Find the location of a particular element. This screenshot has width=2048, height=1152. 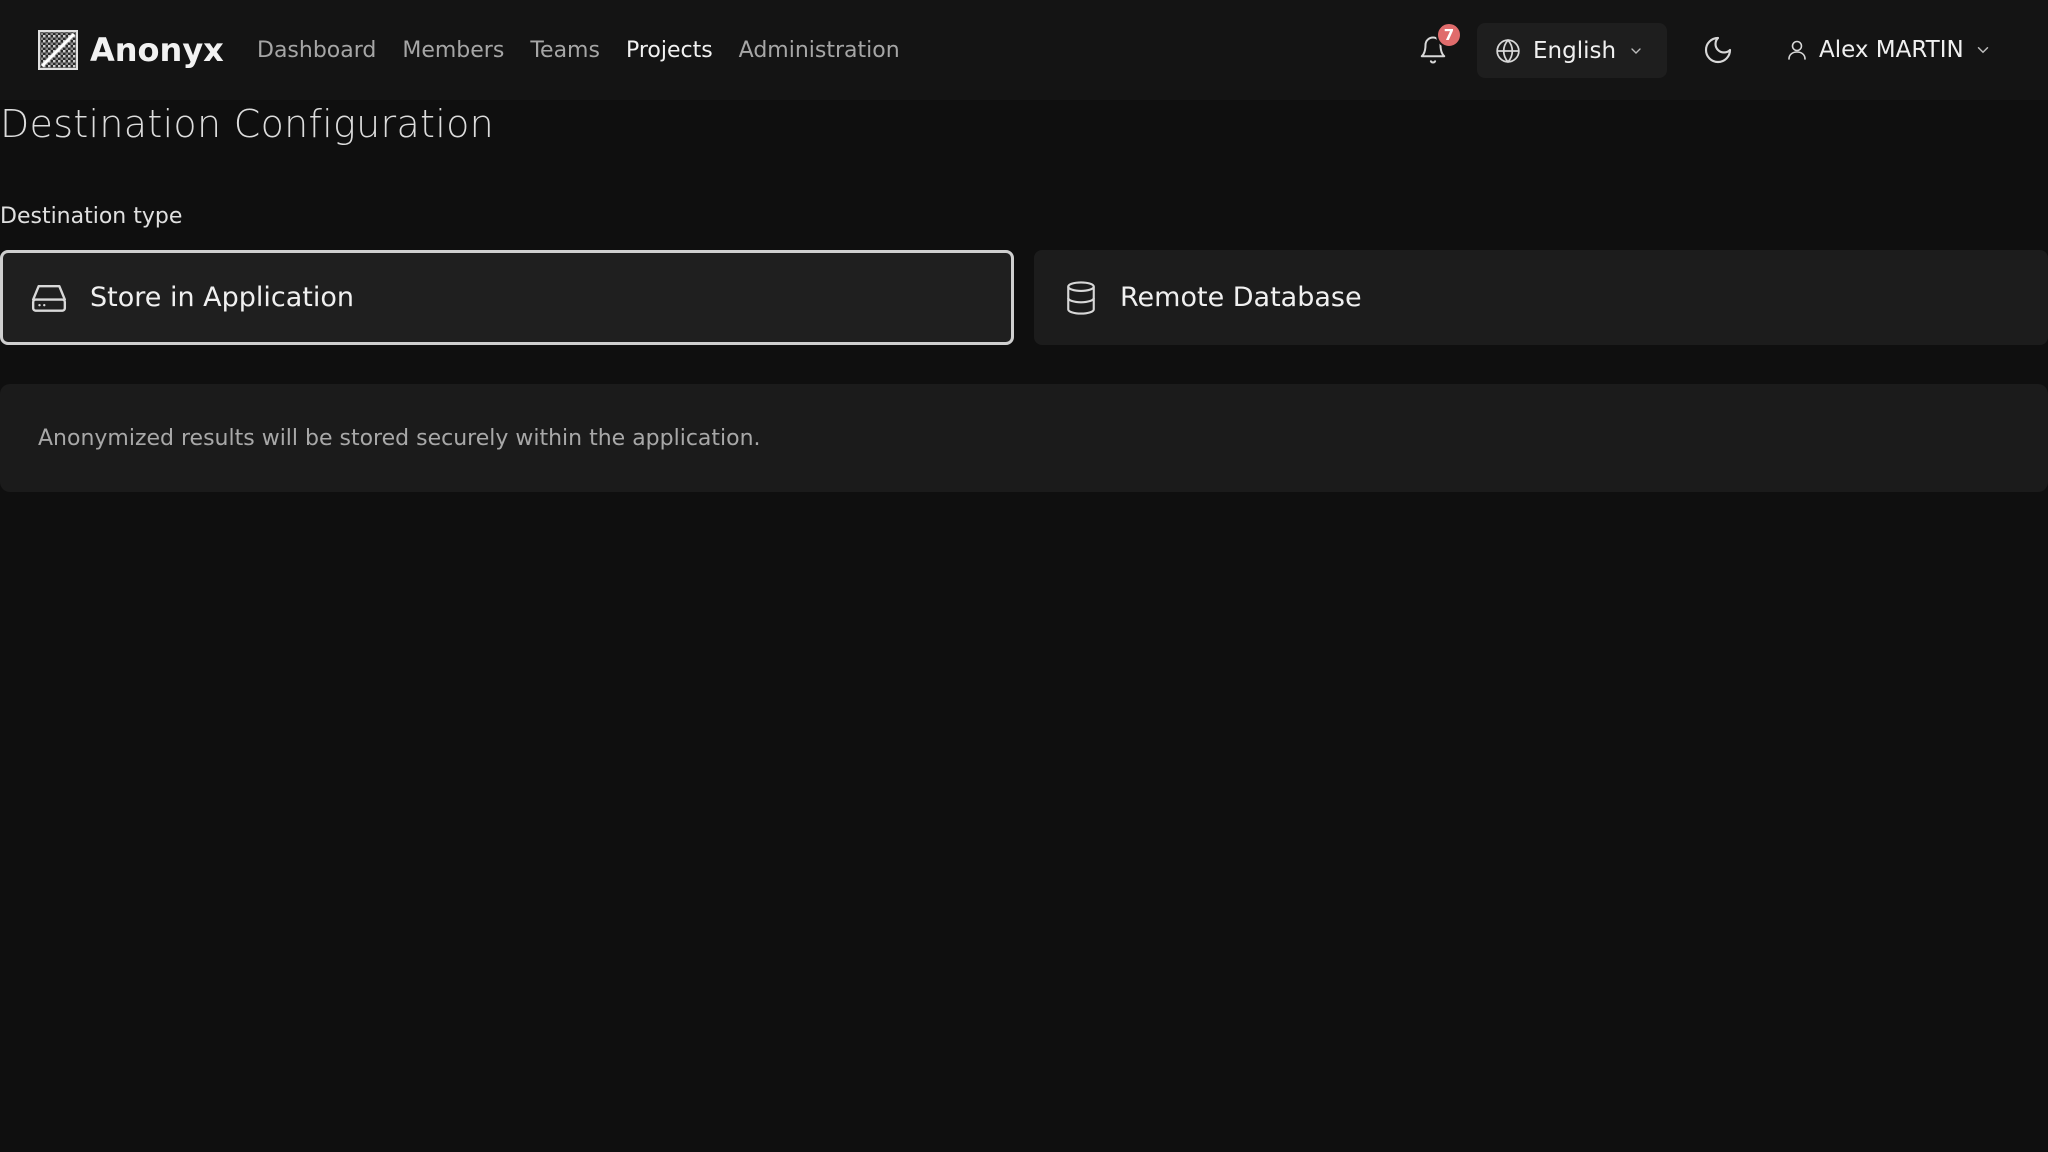

page-title: Destination Configuration is located at coordinates (247, 124).